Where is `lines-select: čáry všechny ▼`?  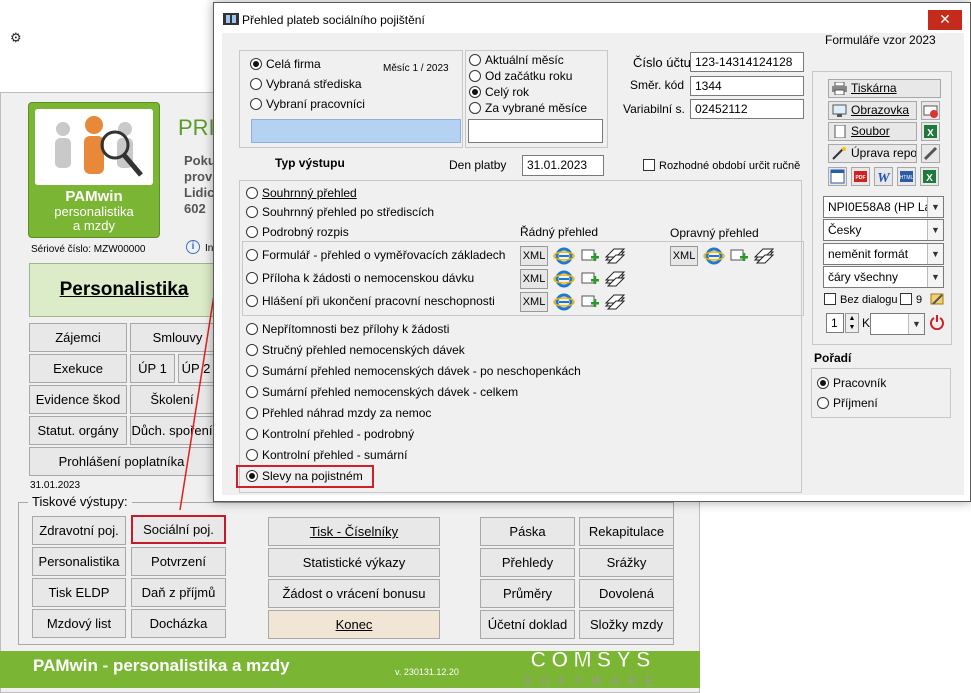
lines-select: čáry všechny ▼ is located at coordinates (883, 277).